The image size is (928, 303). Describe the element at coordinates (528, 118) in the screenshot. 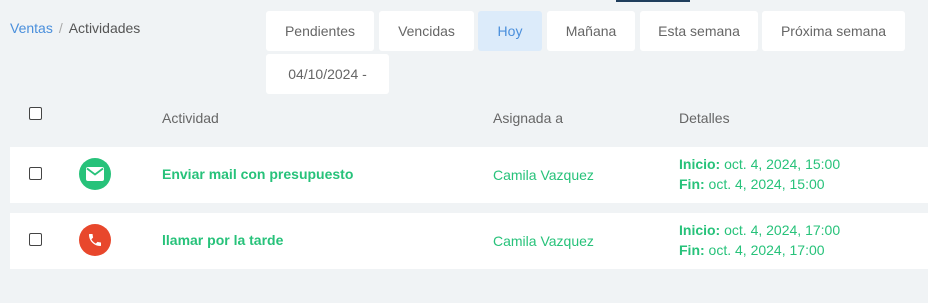

I see `column-header-asignada: Asignada a` at that location.